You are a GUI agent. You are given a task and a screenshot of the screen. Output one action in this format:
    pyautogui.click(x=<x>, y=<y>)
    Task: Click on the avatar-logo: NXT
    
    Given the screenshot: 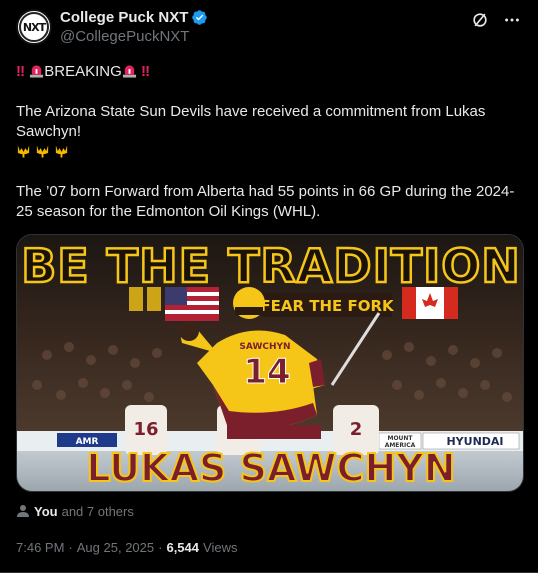 What is the action you would take?
    pyautogui.click(x=34, y=27)
    